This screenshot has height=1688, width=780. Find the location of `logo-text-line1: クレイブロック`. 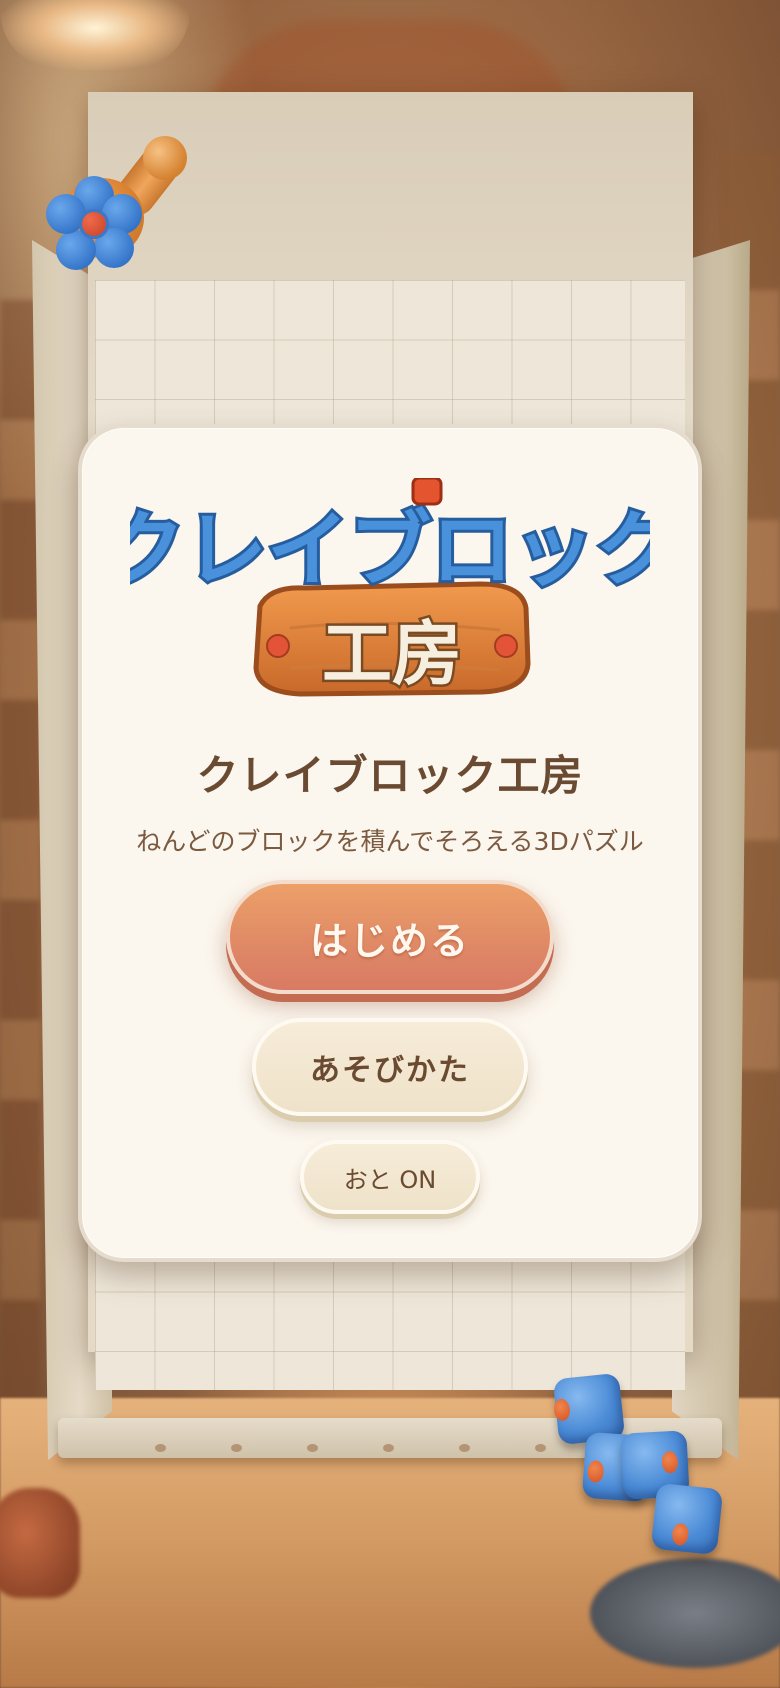

logo-text-line1: クレイブロック is located at coordinates (390, 550).